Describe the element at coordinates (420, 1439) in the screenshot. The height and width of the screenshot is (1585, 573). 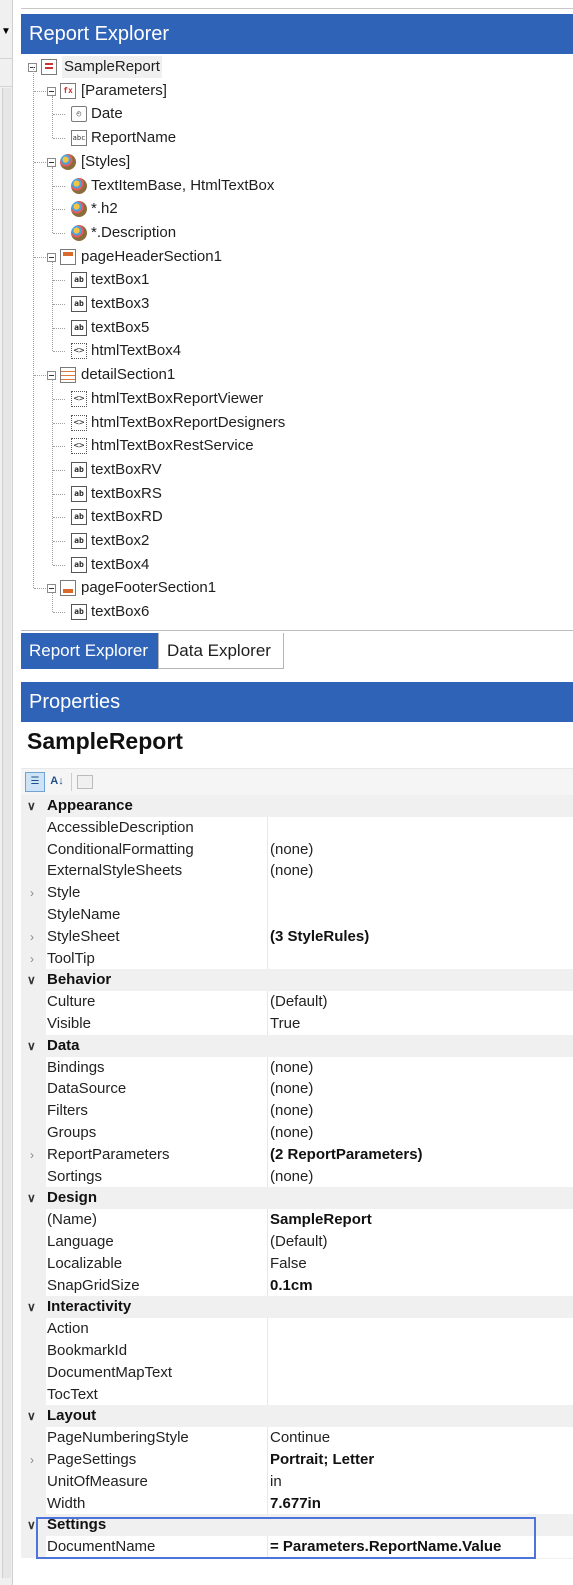
I see `property-value: Continue` at that location.